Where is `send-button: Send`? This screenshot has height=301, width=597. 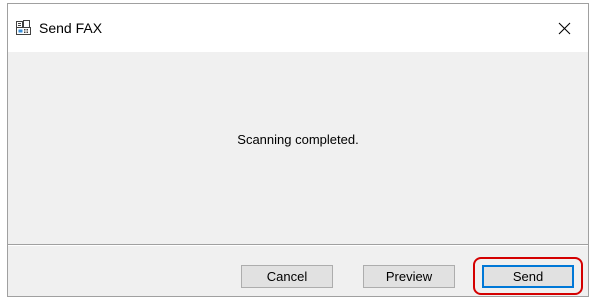
send-button: Send is located at coordinates (528, 276).